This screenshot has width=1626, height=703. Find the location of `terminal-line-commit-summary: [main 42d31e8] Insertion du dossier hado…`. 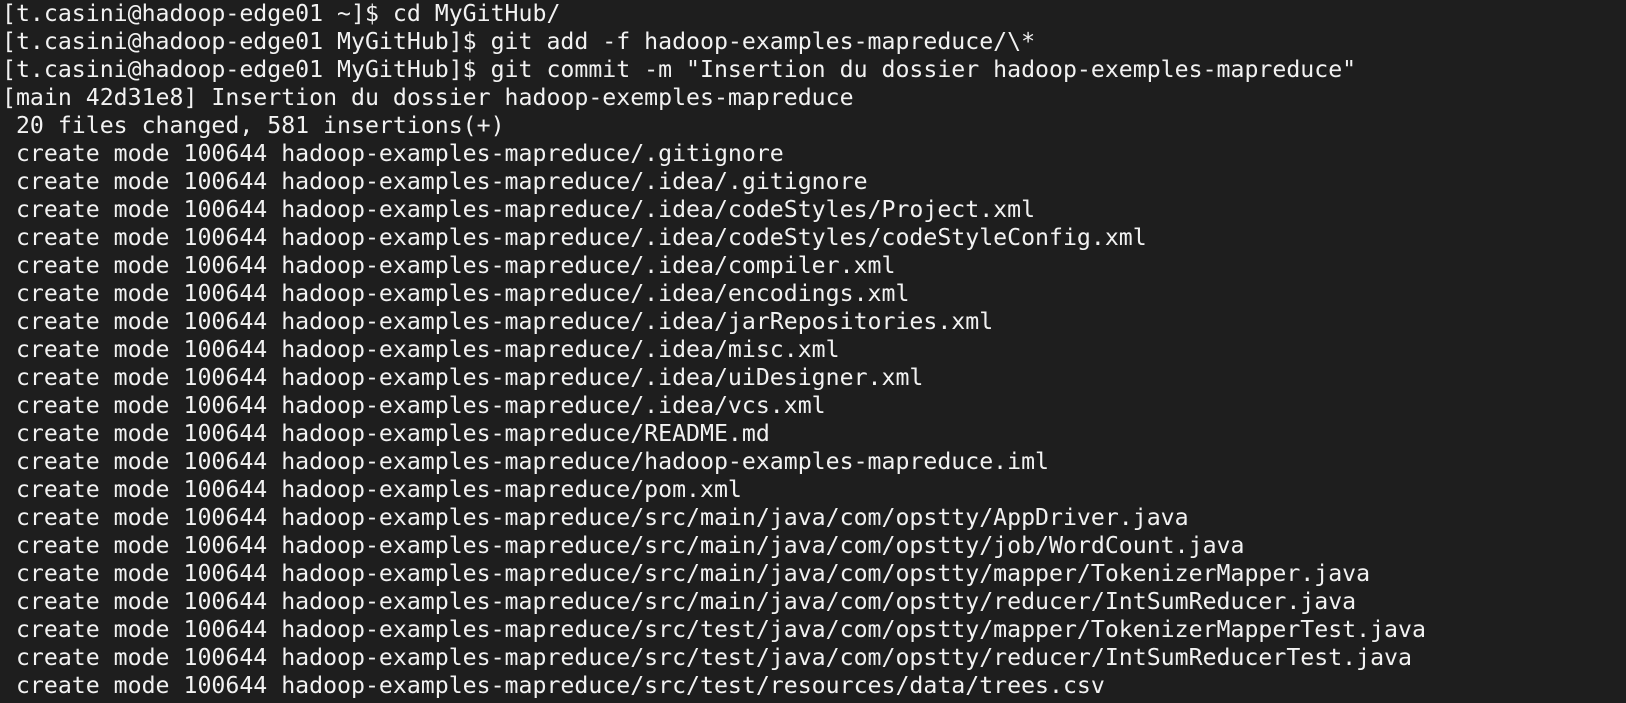

terminal-line-commit-summary: [main 42d31e8] Insertion du dossier hado… is located at coordinates (428, 97).